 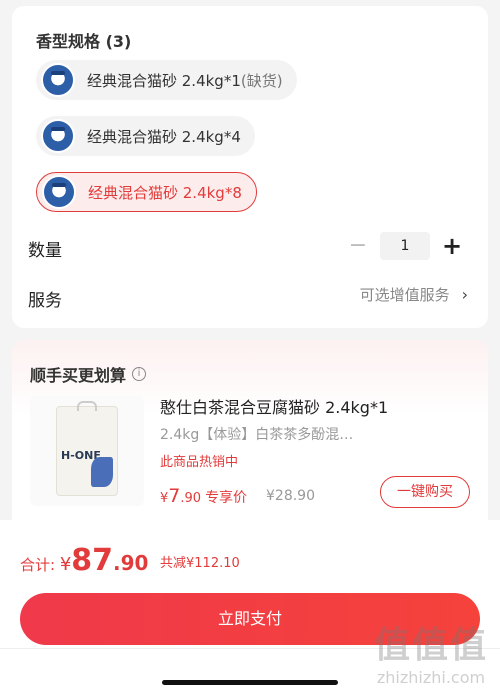 I want to click on product-image: H-ONE, so click(x=87, y=451).